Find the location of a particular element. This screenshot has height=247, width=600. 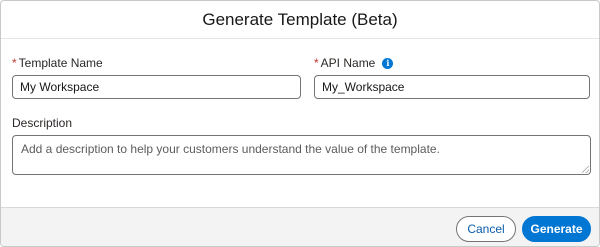

template-name-label-text: Template Name is located at coordinates (60, 63).